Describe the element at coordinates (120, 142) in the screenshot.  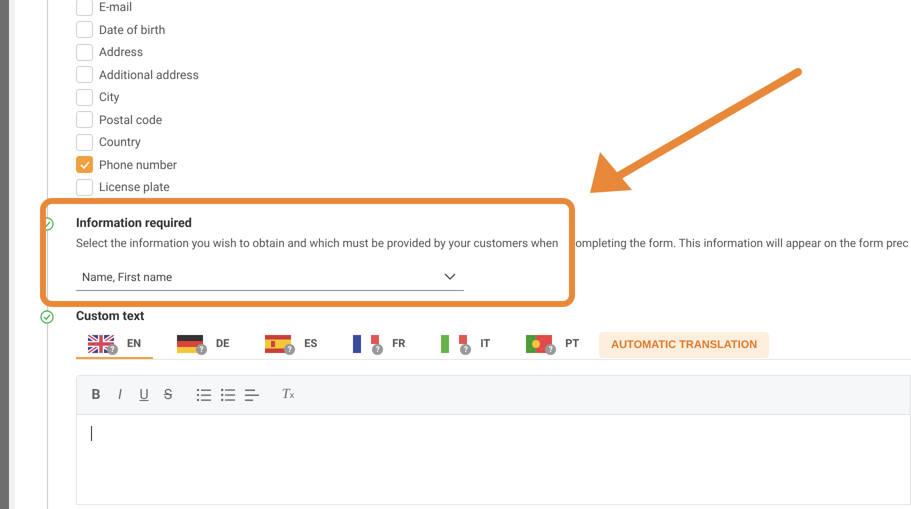
I see `checkbox-label: Country` at that location.